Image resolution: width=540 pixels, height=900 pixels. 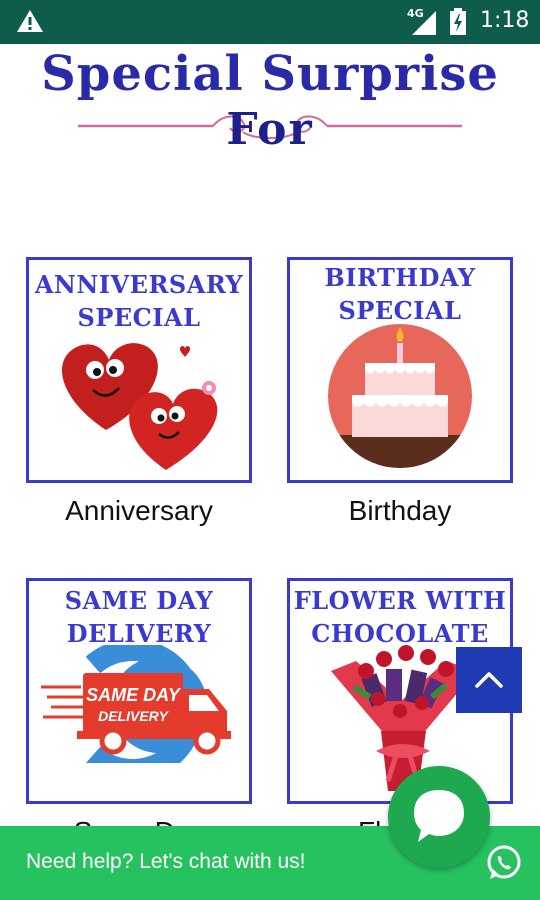 I want to click on warning-icon, so click(x=30, y=21).